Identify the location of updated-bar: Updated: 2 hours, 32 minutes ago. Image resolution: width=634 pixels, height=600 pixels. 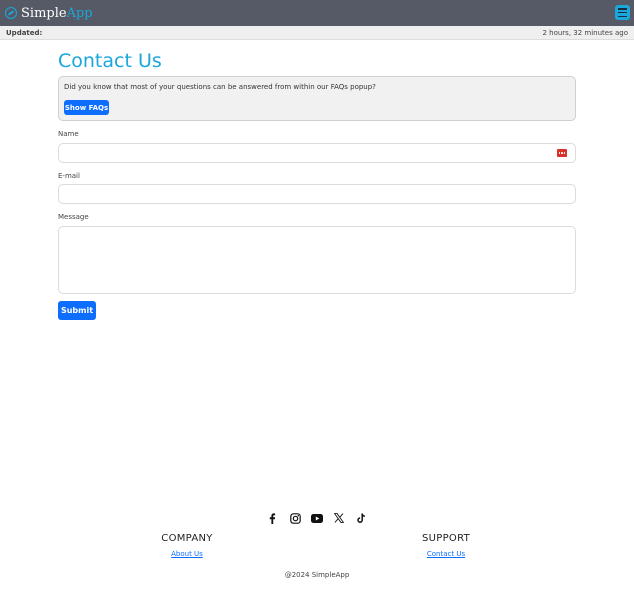
(317, 33).